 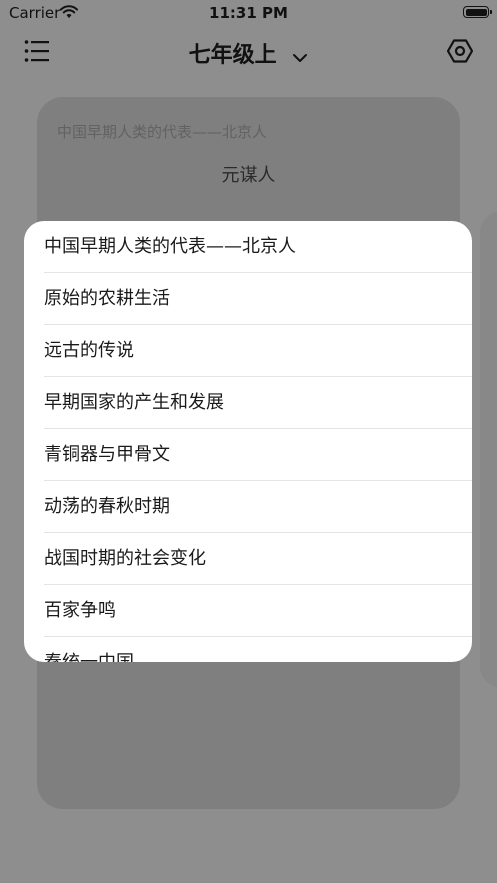 I want to click on lesson-item: 动荡的春秋时期, so click(x=248, y=507).